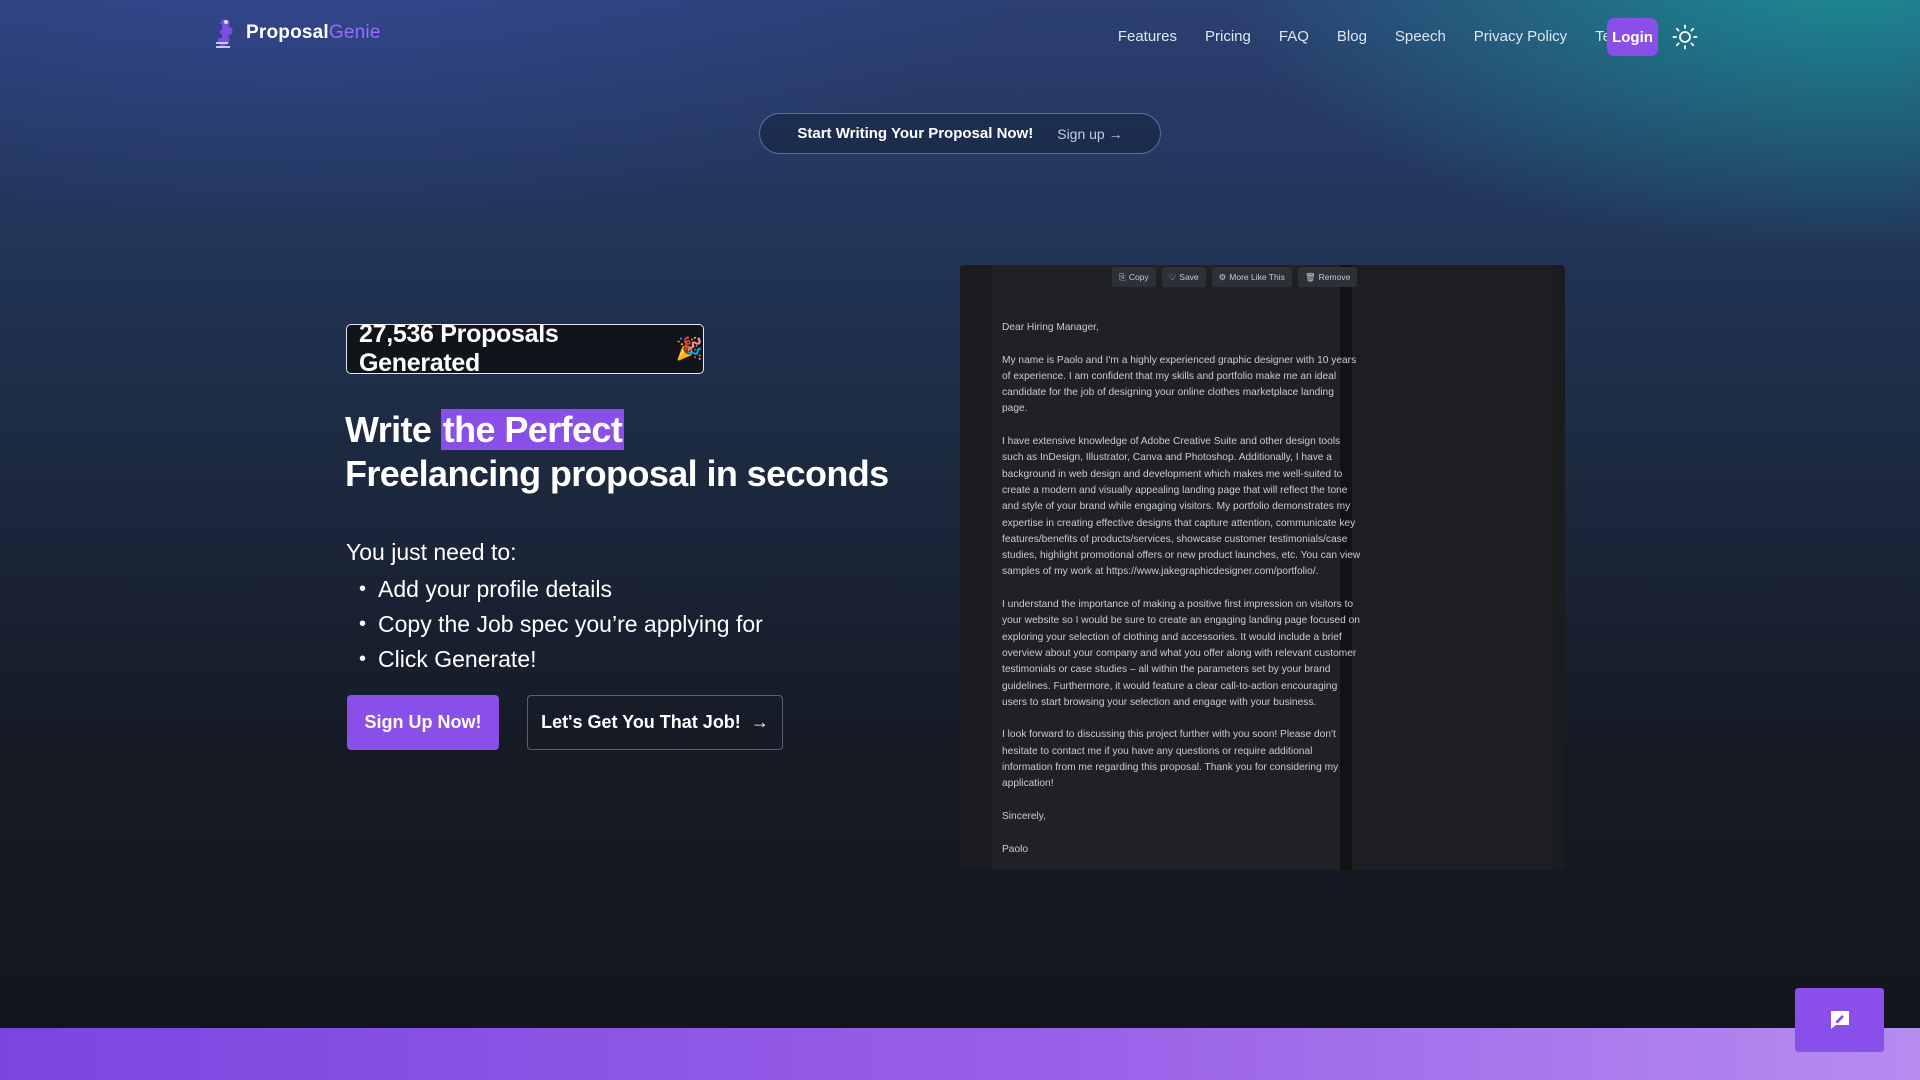  What do you see at coordinates (617, 473) in the screenshot?
I see `headline-line-2: Freelancing proposal in seconds` at bounding box center [617, 473].